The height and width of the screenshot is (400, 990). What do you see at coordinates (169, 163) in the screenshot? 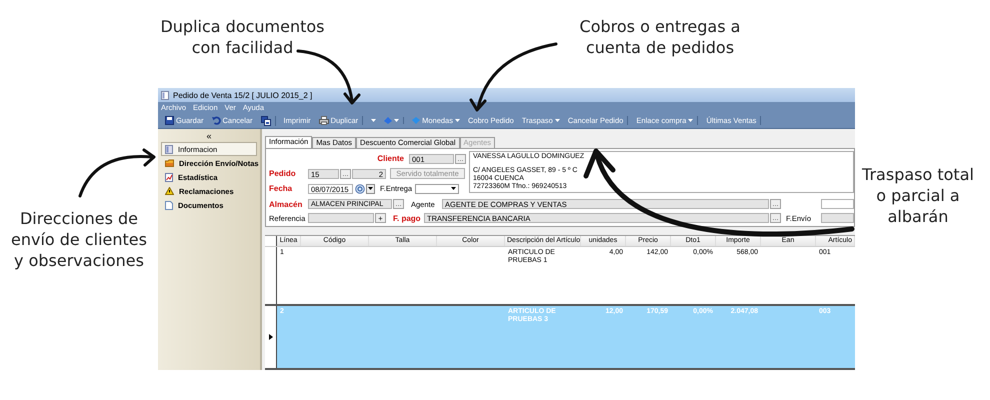
I see `folder-icon` at bounding box center [169, 163].